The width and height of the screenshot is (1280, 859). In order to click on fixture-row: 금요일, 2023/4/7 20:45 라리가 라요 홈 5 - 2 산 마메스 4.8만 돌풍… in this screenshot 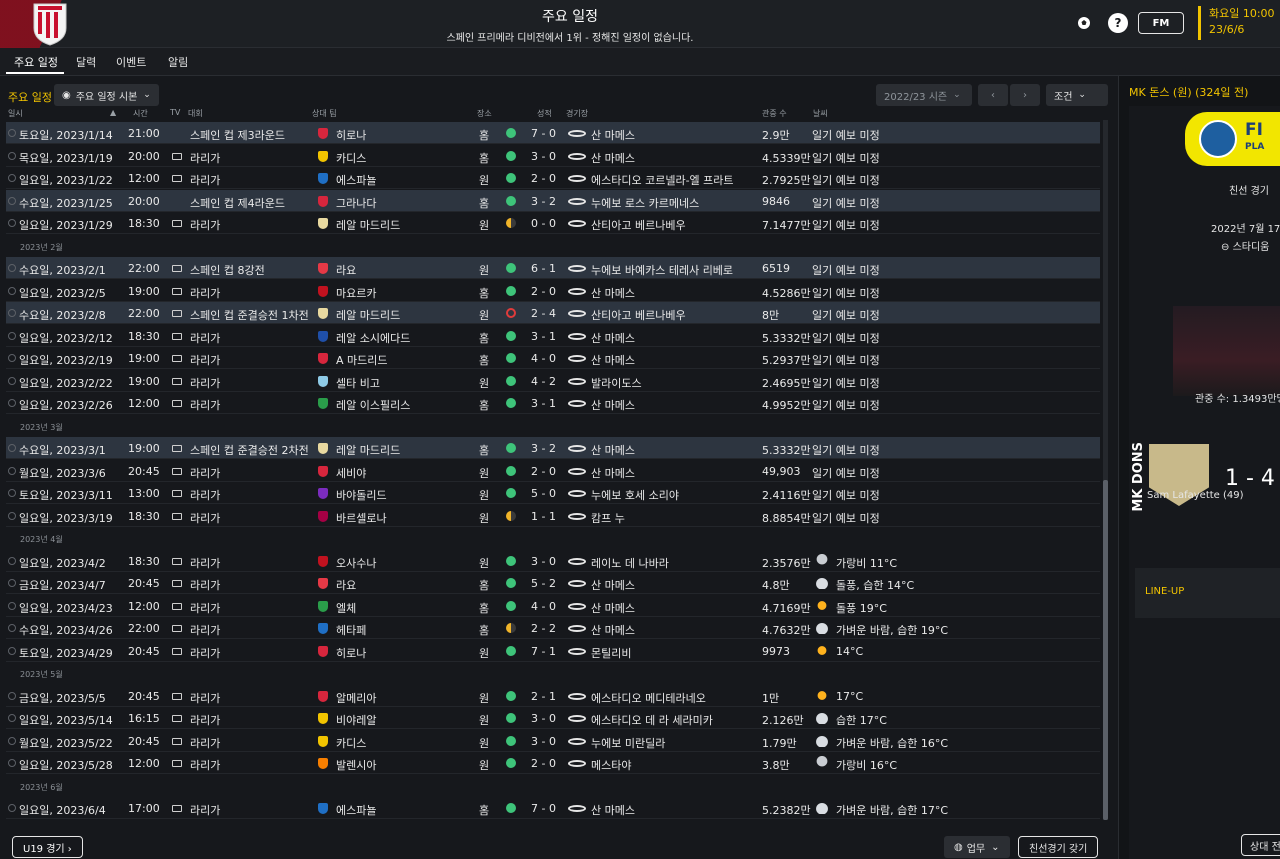, I will do `click(553, 583)`.